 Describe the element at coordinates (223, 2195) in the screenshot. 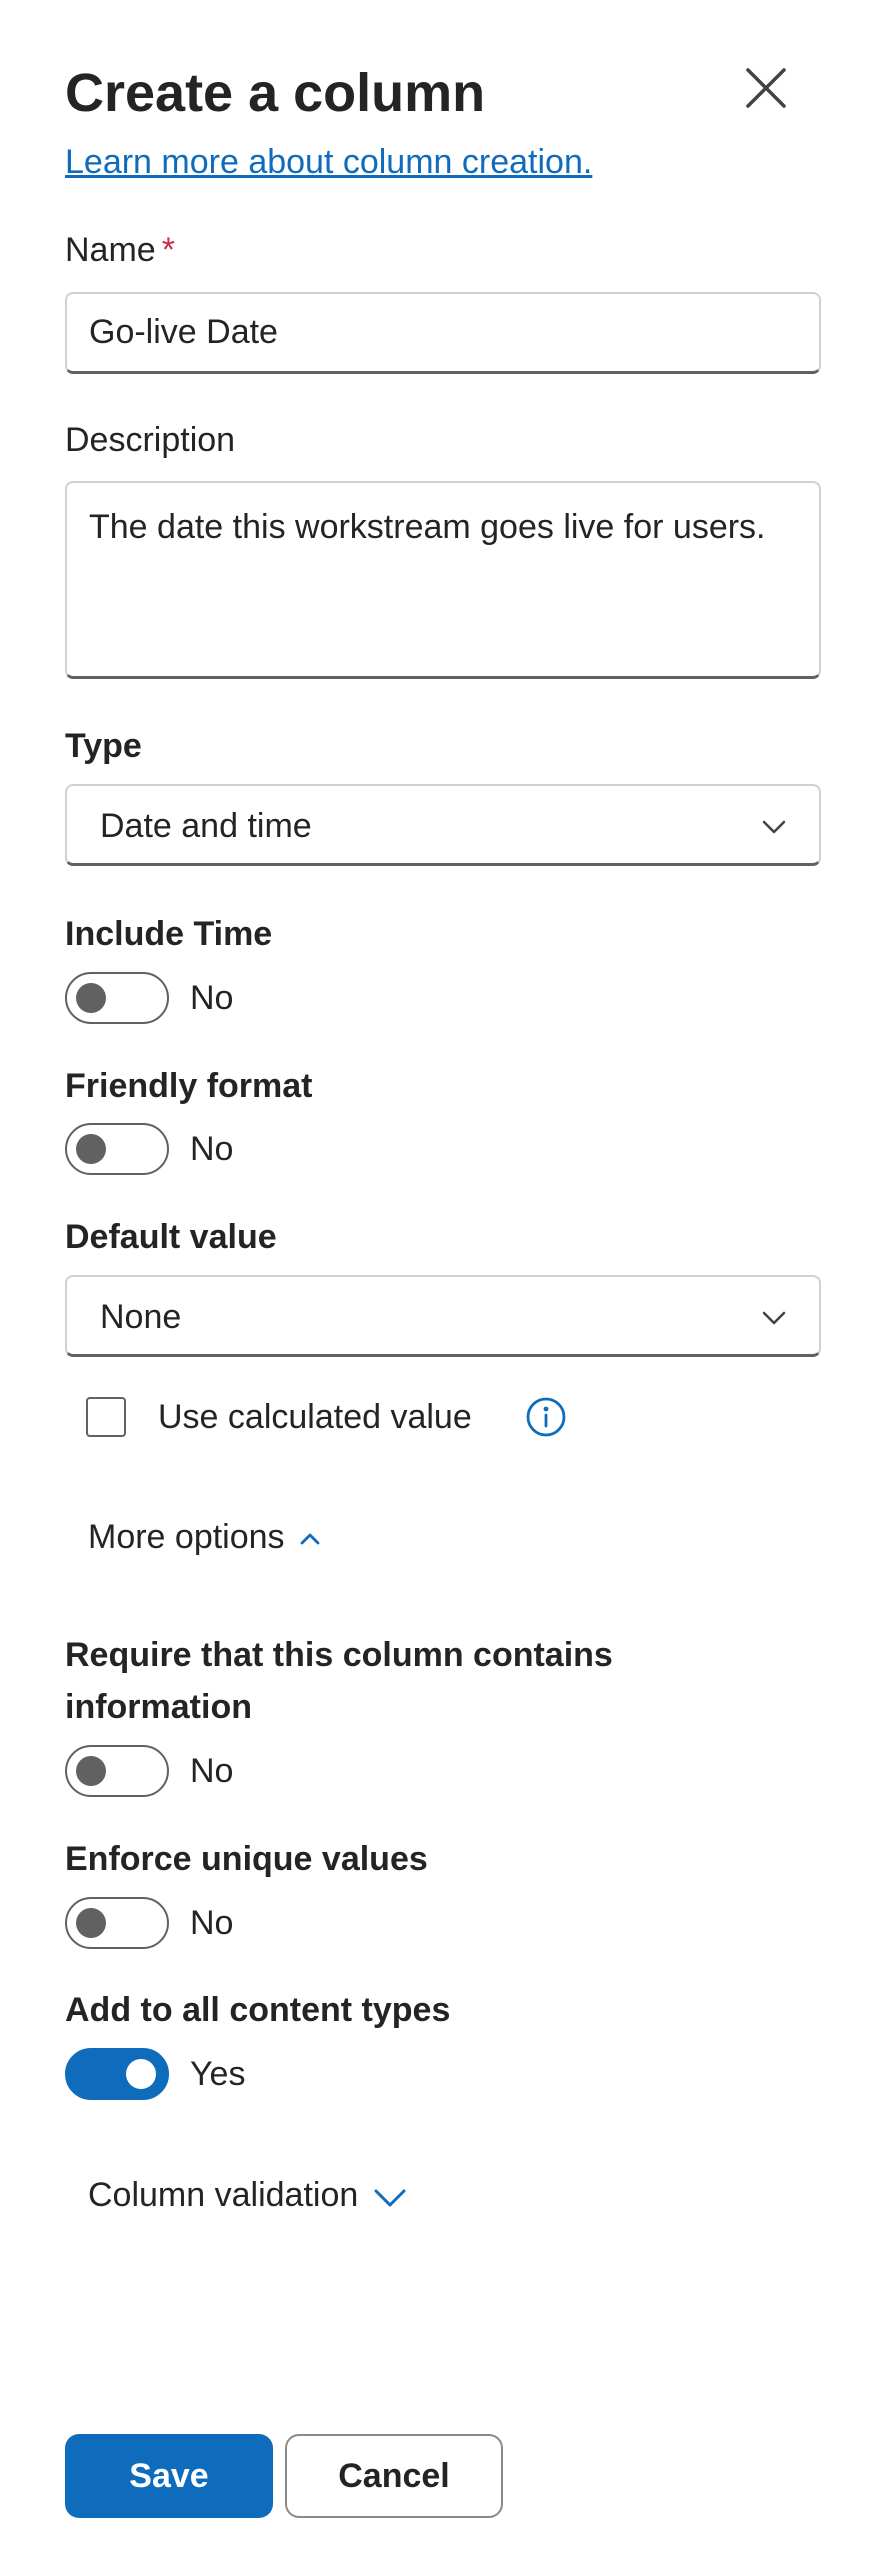

I see `column-validation-label: Column validation` at that location.